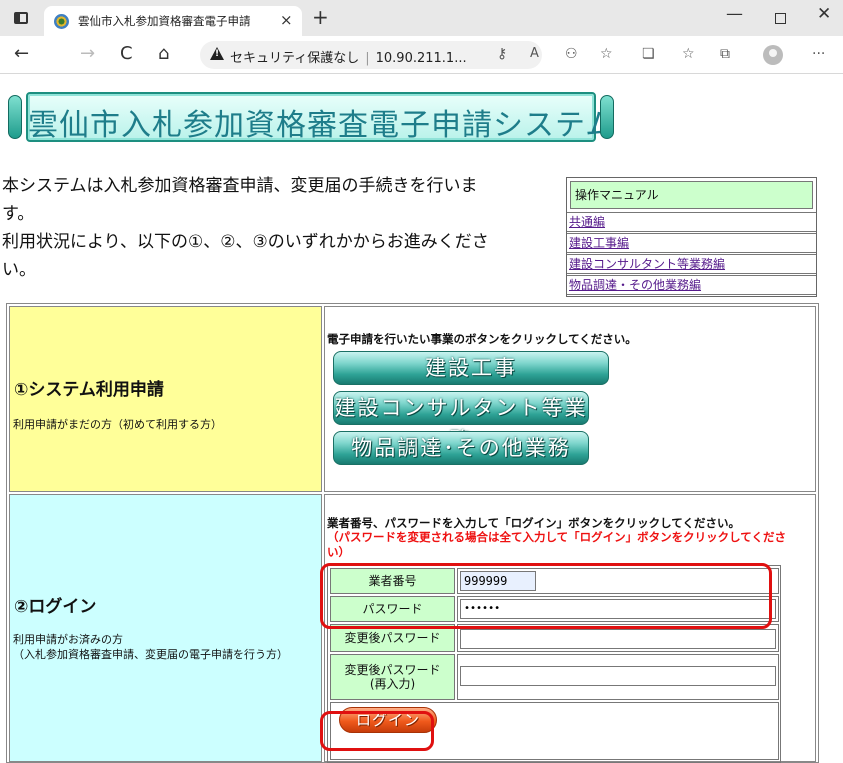  I want to click on new-password-confirm-row: 変更後パスワード (再入力), so click(554, 677).